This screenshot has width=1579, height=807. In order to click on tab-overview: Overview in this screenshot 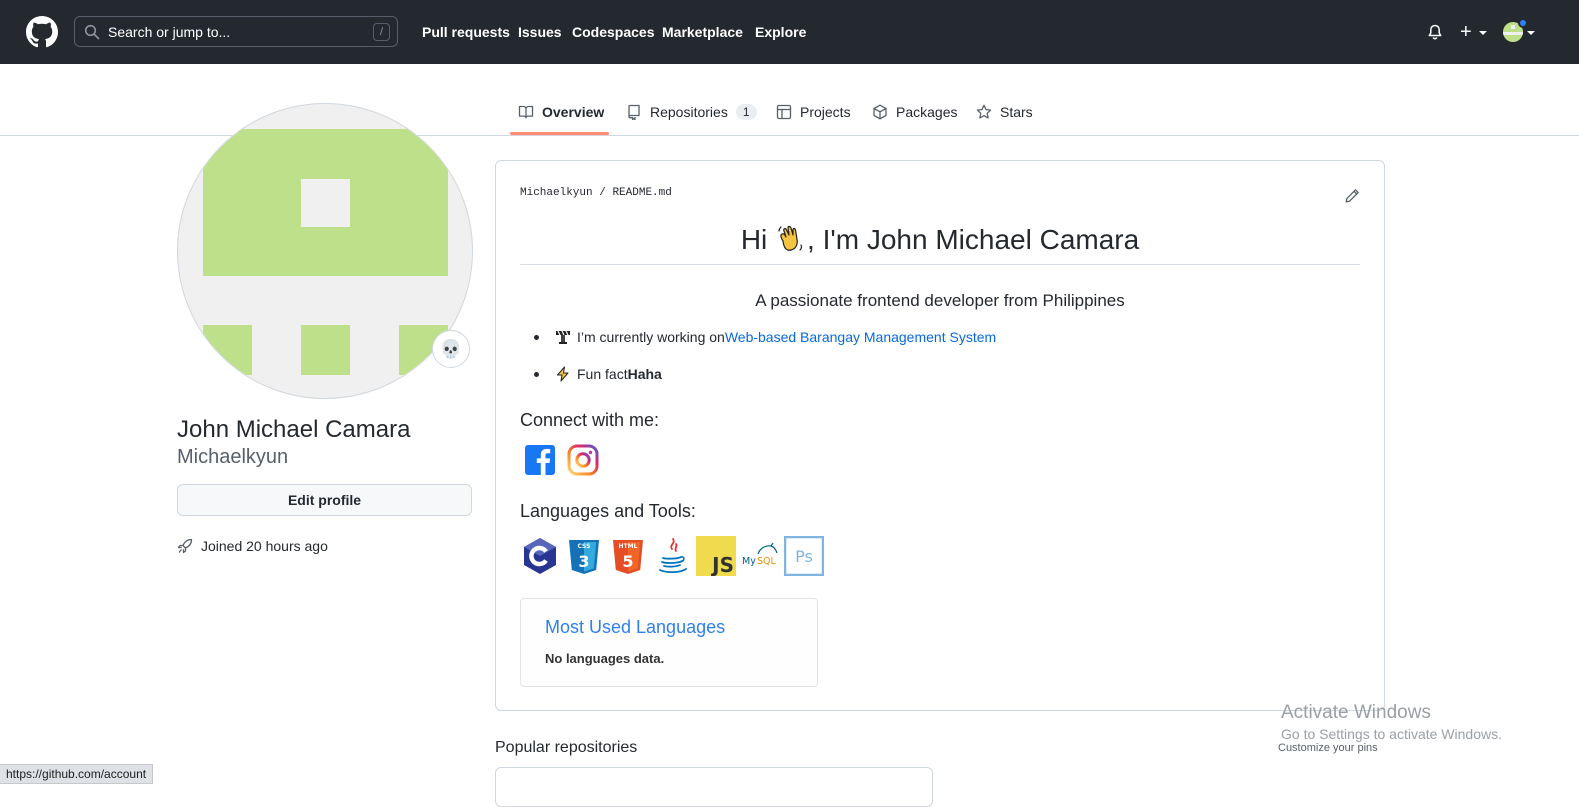, I will do `click(561, 112)`.